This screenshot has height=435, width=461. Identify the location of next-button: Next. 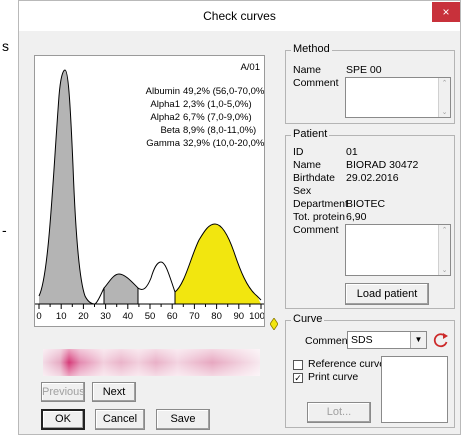
(114, 392).